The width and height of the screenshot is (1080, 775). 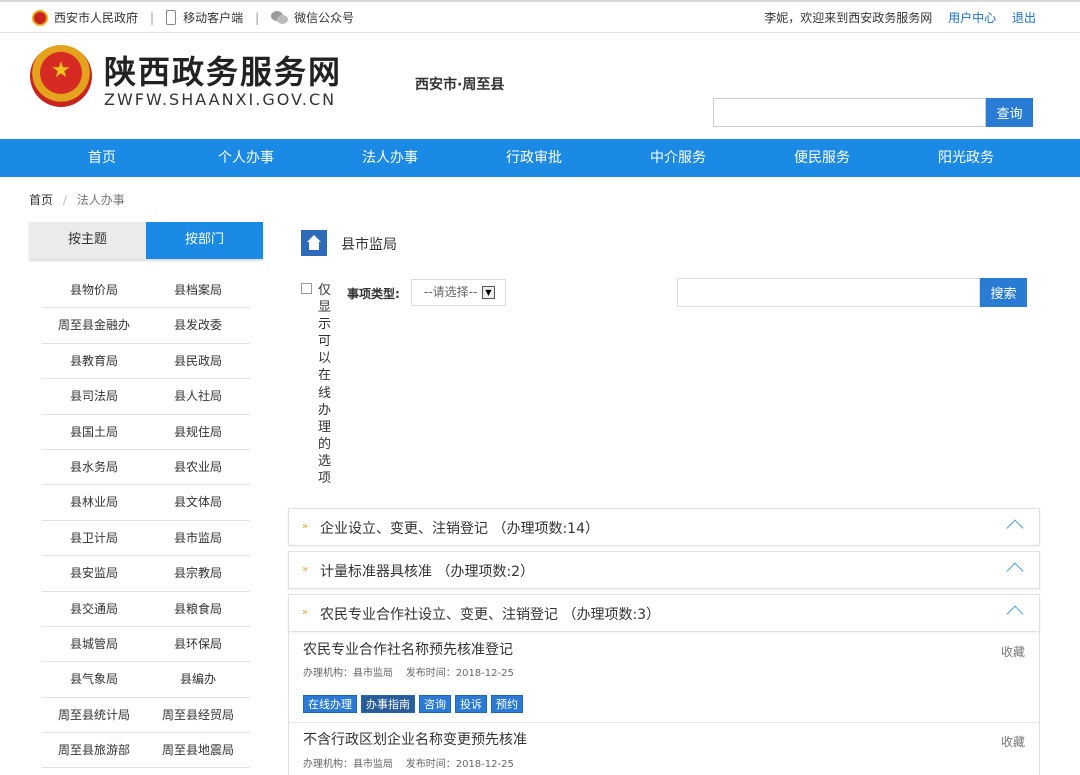 What do you see at coordinates (204, 240) in the screenshot?
I see `tab-by-department: 按部门` at bounding box center [204, 240].